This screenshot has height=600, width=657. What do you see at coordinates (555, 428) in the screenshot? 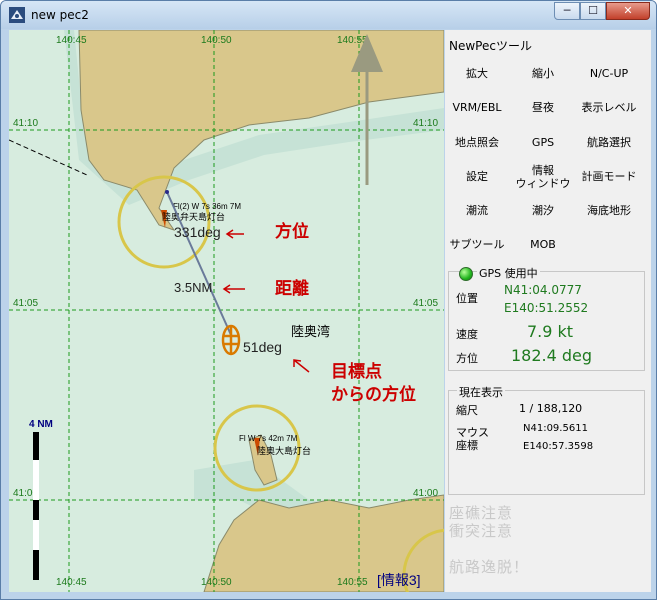
I see `mouse-lat: N41:09.5611` at bounding box center [555, 428].